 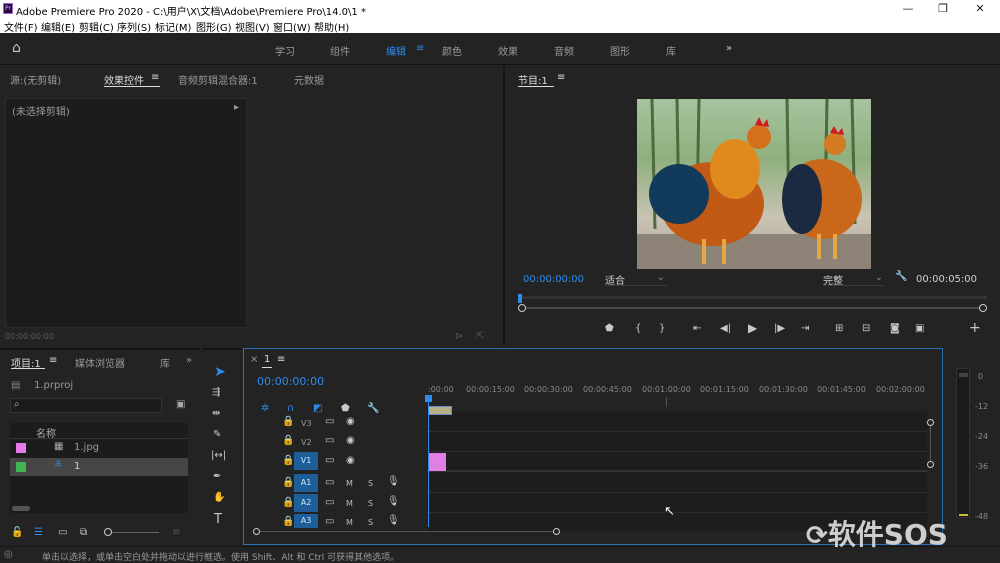 What do you see at coordinates (217, 434) in the screenshot?
I see `razor-tool-icon: ✎` at bounding box center [217, 434].